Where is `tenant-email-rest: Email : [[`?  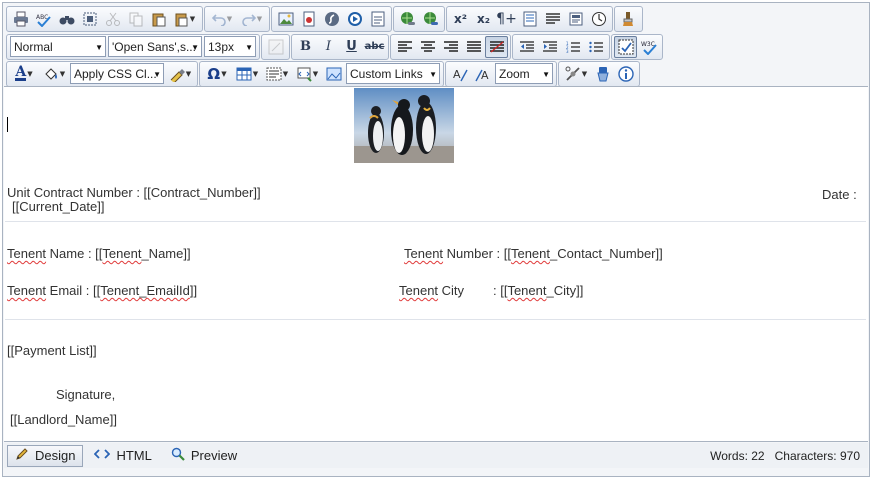
tenant-email-rest: Email : [[ is located at coordinates (73, 290).